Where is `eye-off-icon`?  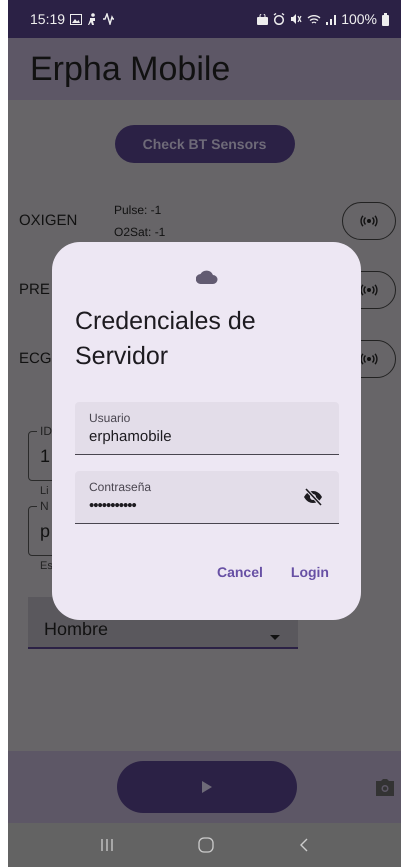
eye-off-icon is located at coordinates (313, 497).